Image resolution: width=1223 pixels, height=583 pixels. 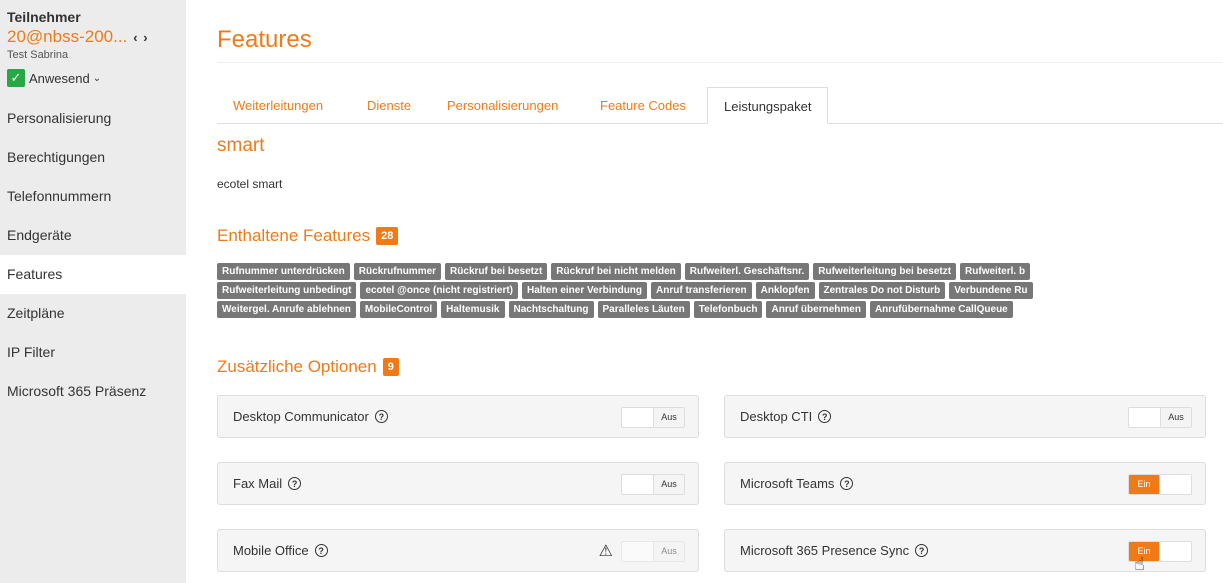 I want to click on additional-options-title: Zusätzliche Optionen 9, so click(x=308, y=367).